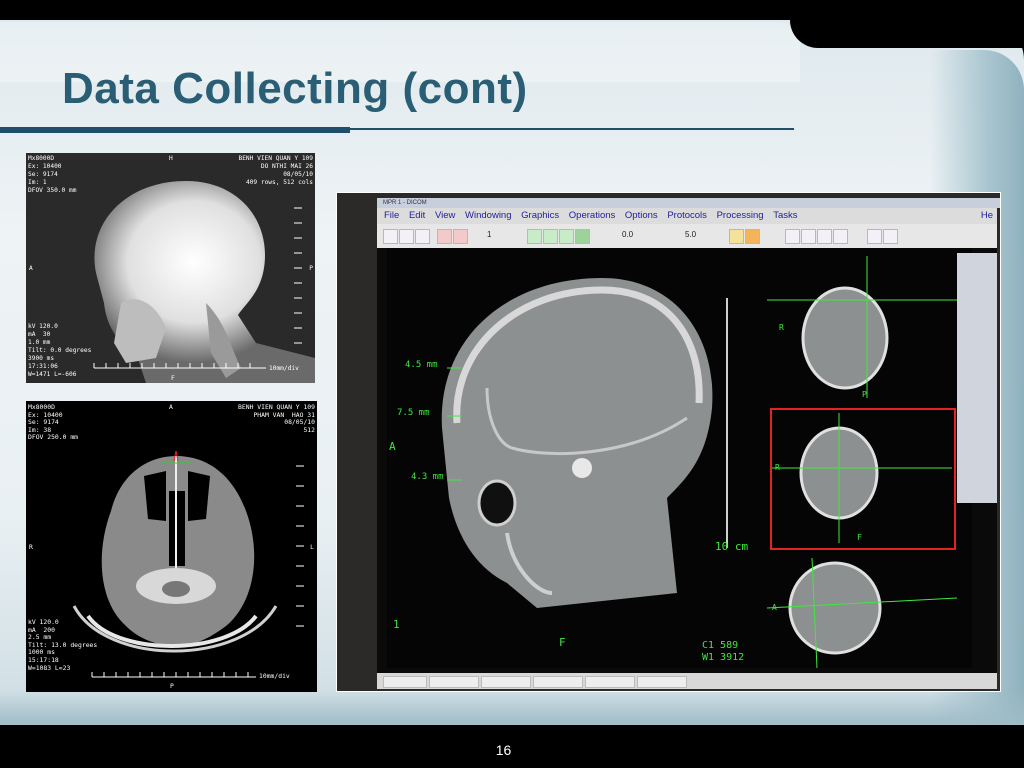 The image size is (1024, 768). I want to click on ct-lateral-top-orientation: H, so click(171, 158).